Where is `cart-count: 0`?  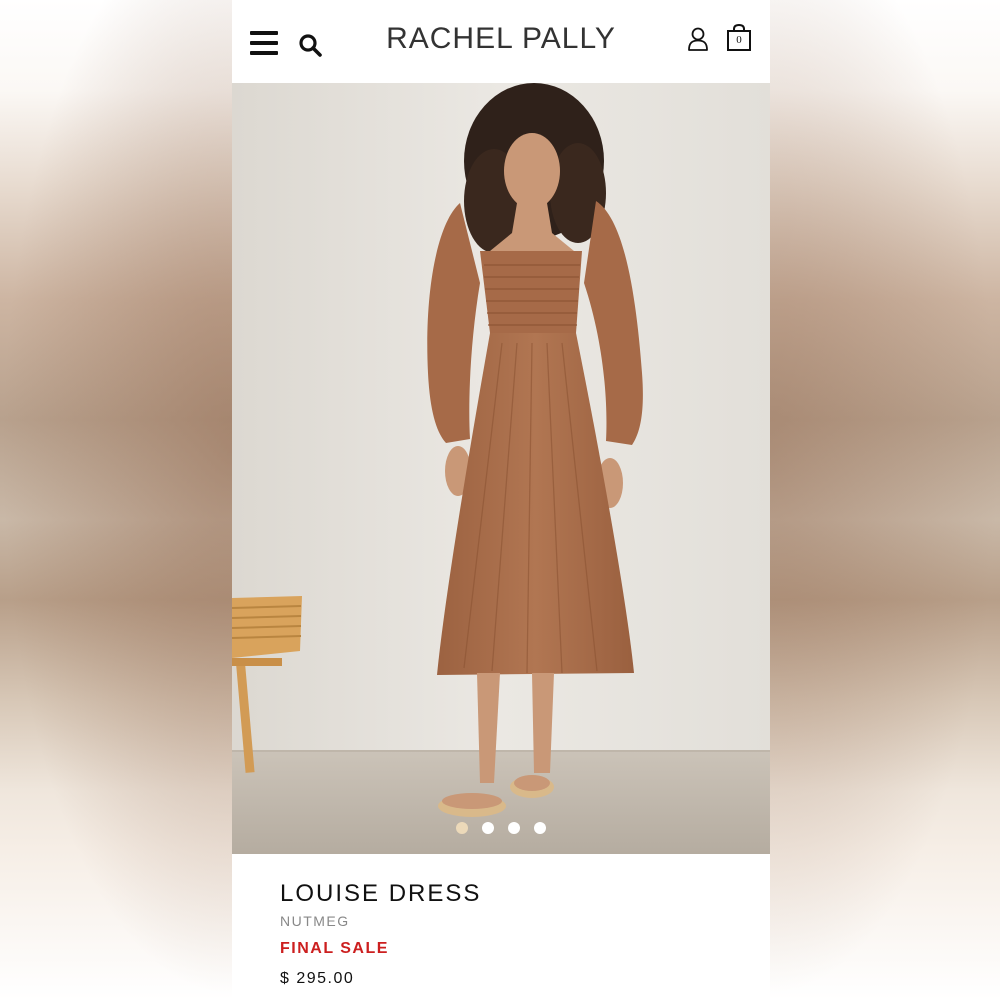
cart-count: 0 is located at coordinates (739, 40).